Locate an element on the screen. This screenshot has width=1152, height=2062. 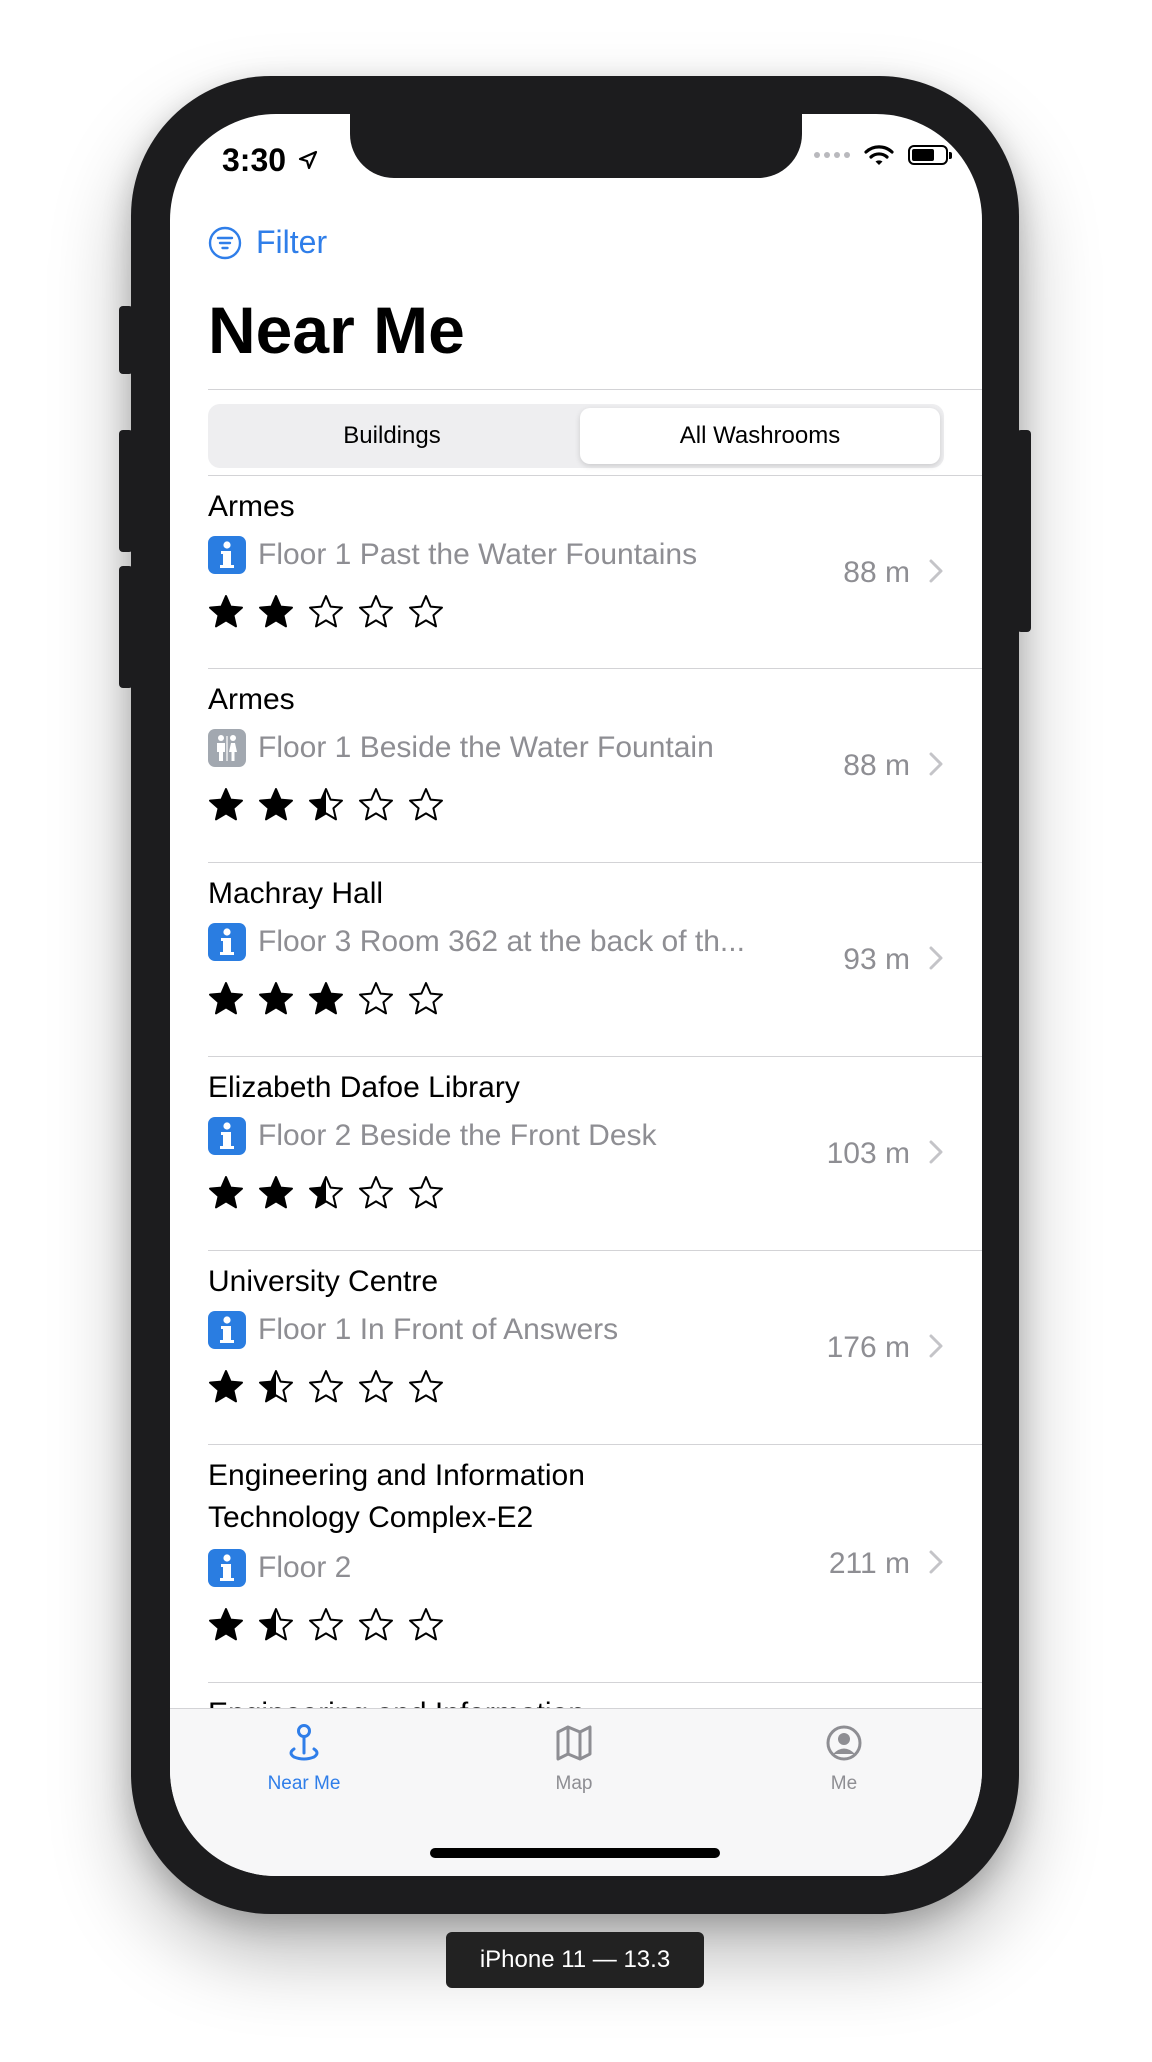
location-text: Floor 1 Past the Water Fountains is located at coordinates (478, 554).